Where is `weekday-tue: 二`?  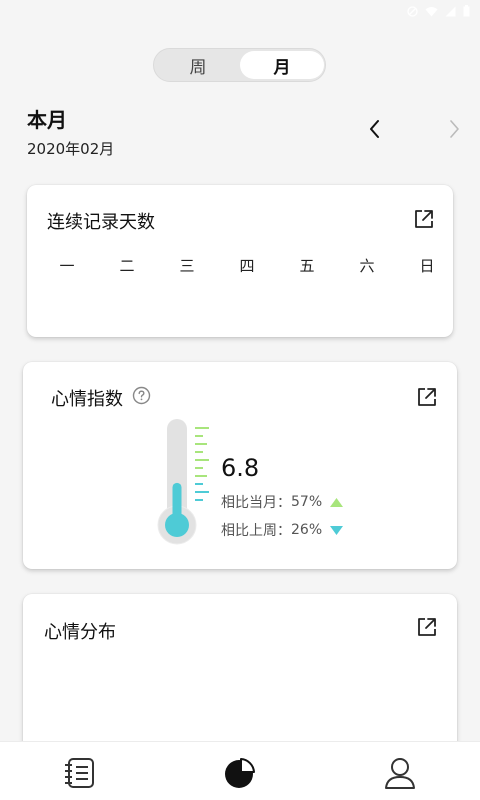 weekday-tue: 二 is located at coordinates (127, 266).